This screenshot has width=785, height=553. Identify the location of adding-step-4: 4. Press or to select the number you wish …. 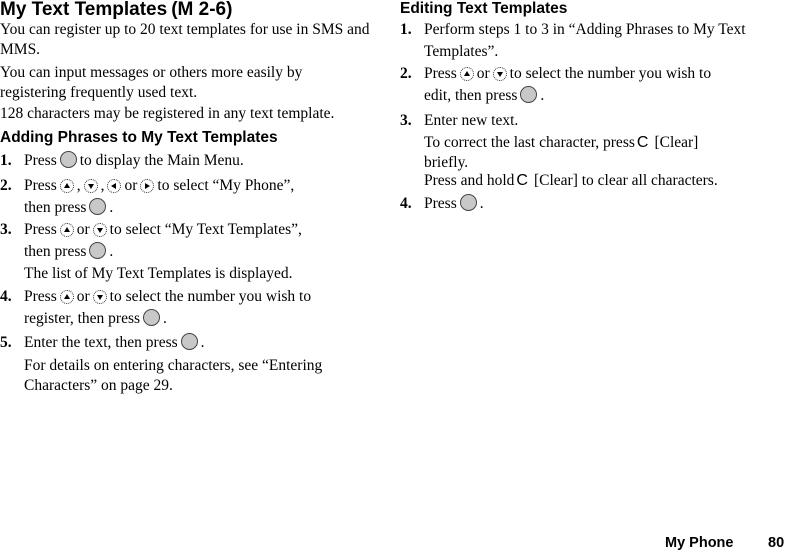
(187, 307).